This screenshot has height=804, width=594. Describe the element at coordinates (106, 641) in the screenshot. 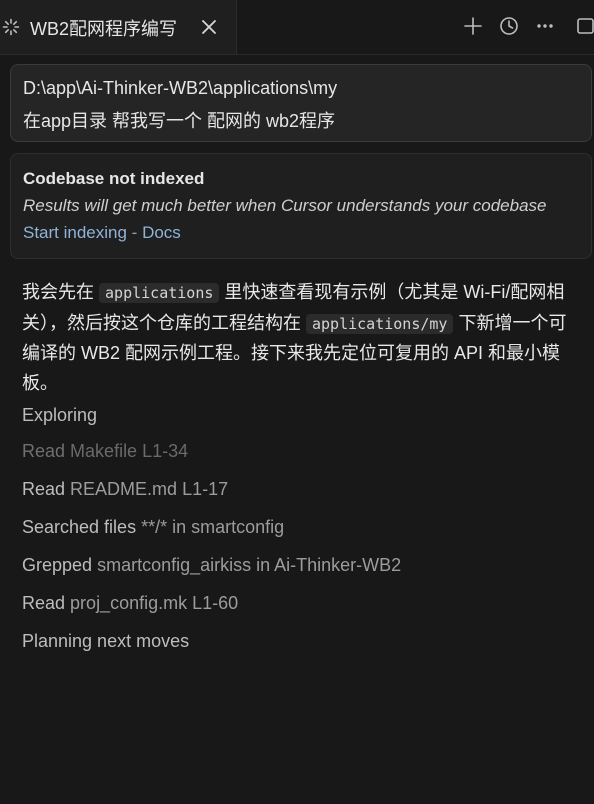

I see `step-planning: Planning next moves` at that location.